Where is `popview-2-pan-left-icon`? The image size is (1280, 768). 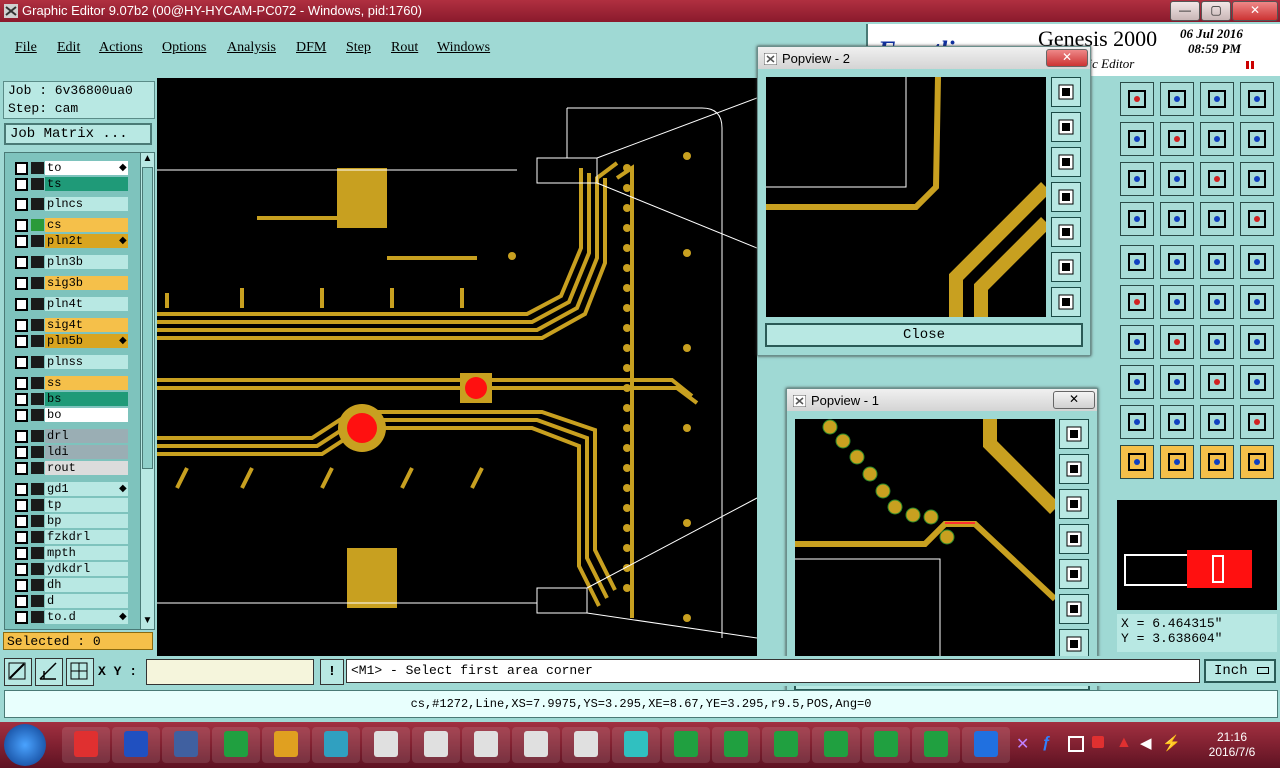 popview-2-pan-left-icon is located at coordinates (1066, 197).